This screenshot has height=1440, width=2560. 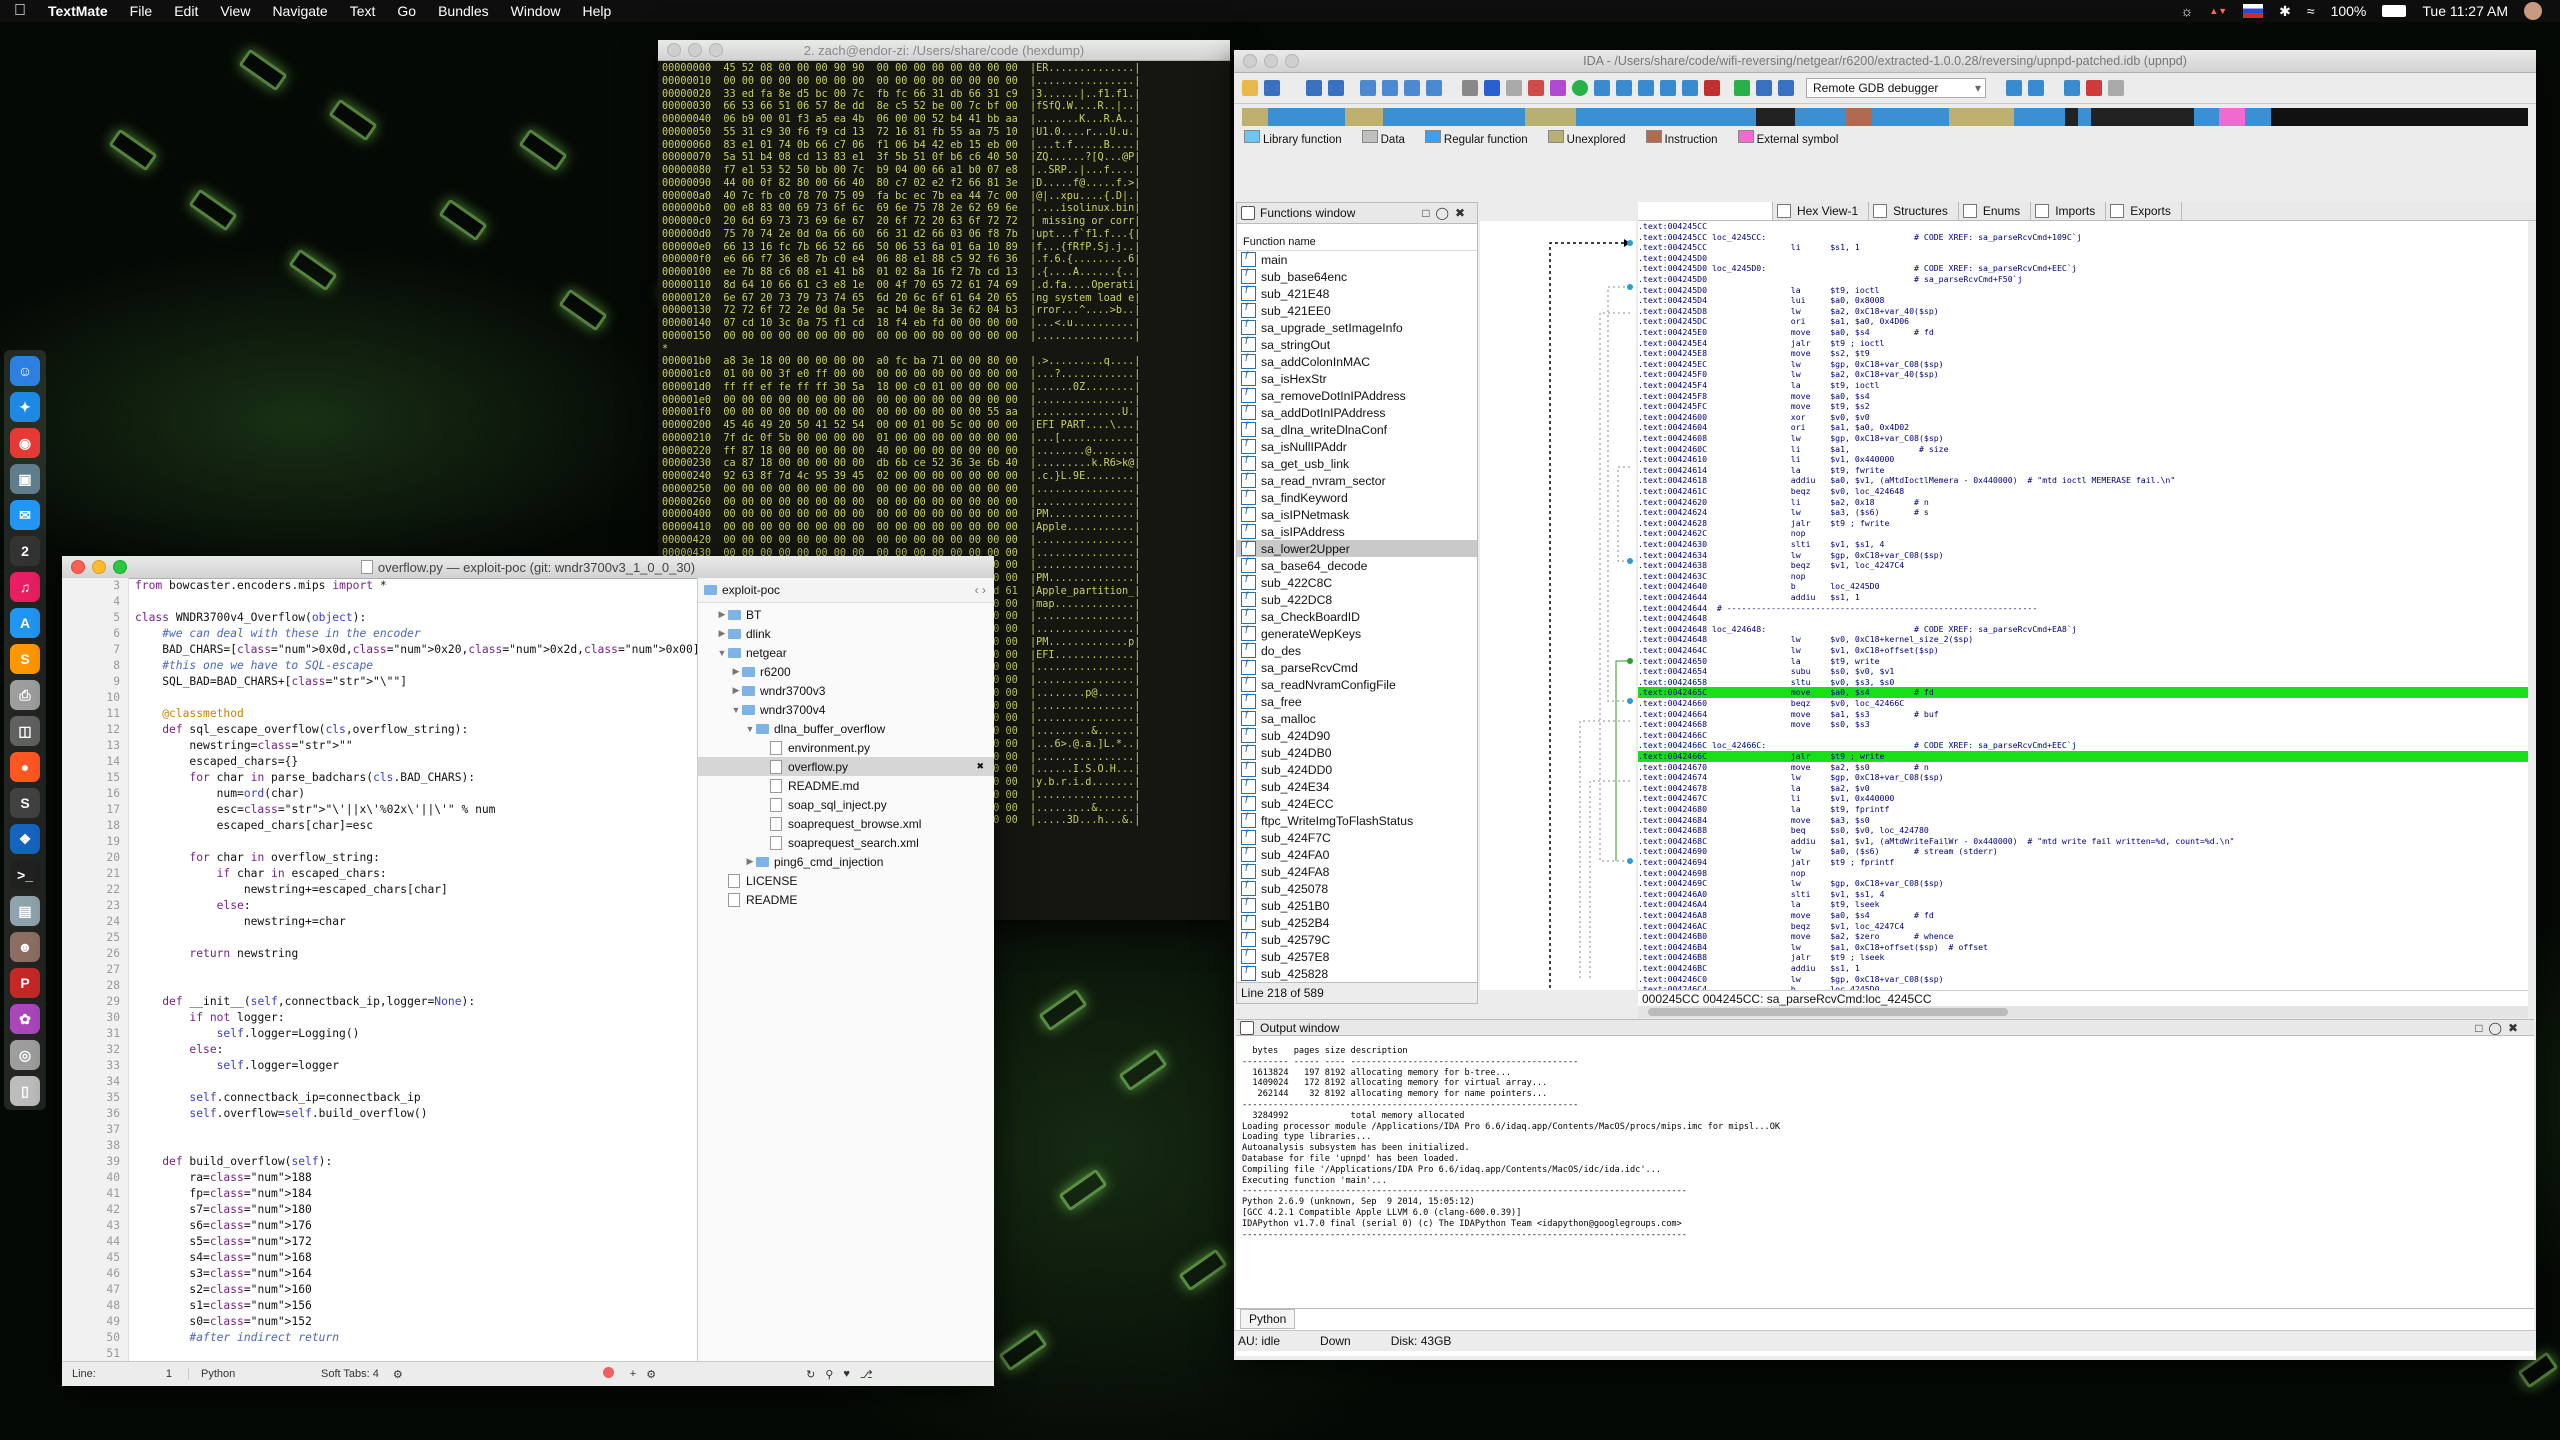 What do you see at coordinates (416, 1162) in the screenshot?
I see `code-line: def build_overflow(self):` at bounding box center [416, 1162].